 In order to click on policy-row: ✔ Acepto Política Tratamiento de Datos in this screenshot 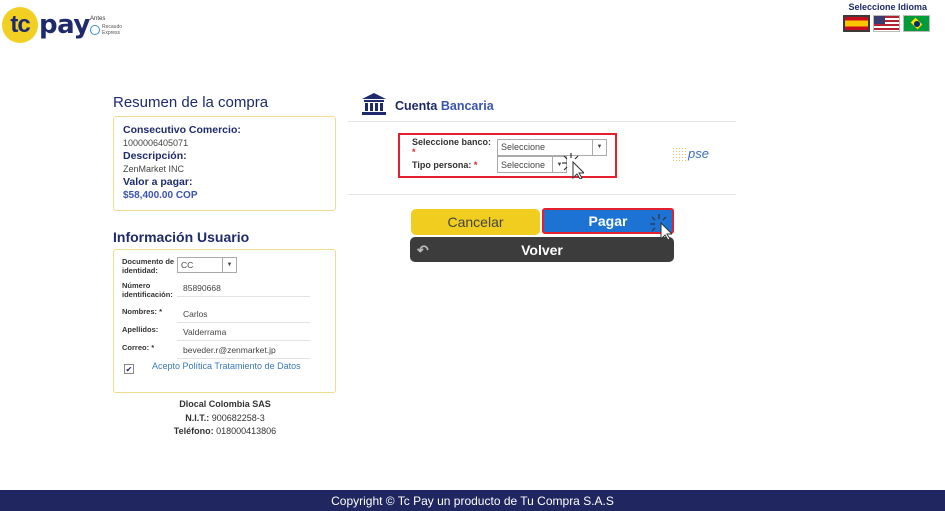, I will do `click(213, 367)`.